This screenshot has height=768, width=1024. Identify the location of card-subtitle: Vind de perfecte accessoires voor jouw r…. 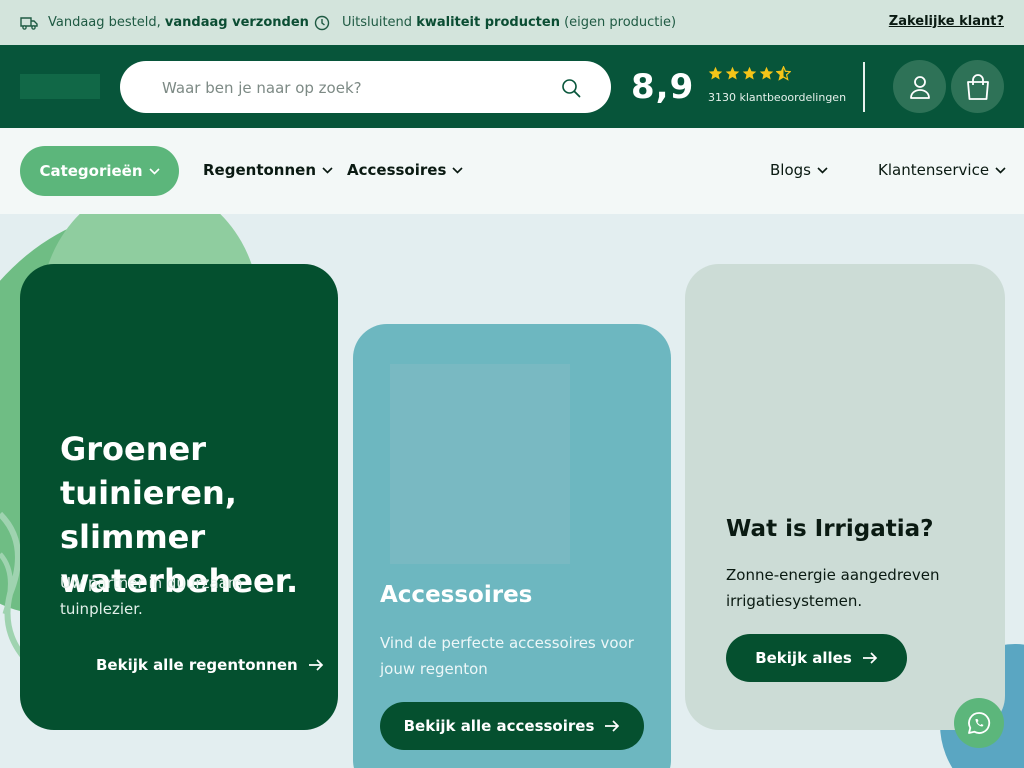
(507, 656).